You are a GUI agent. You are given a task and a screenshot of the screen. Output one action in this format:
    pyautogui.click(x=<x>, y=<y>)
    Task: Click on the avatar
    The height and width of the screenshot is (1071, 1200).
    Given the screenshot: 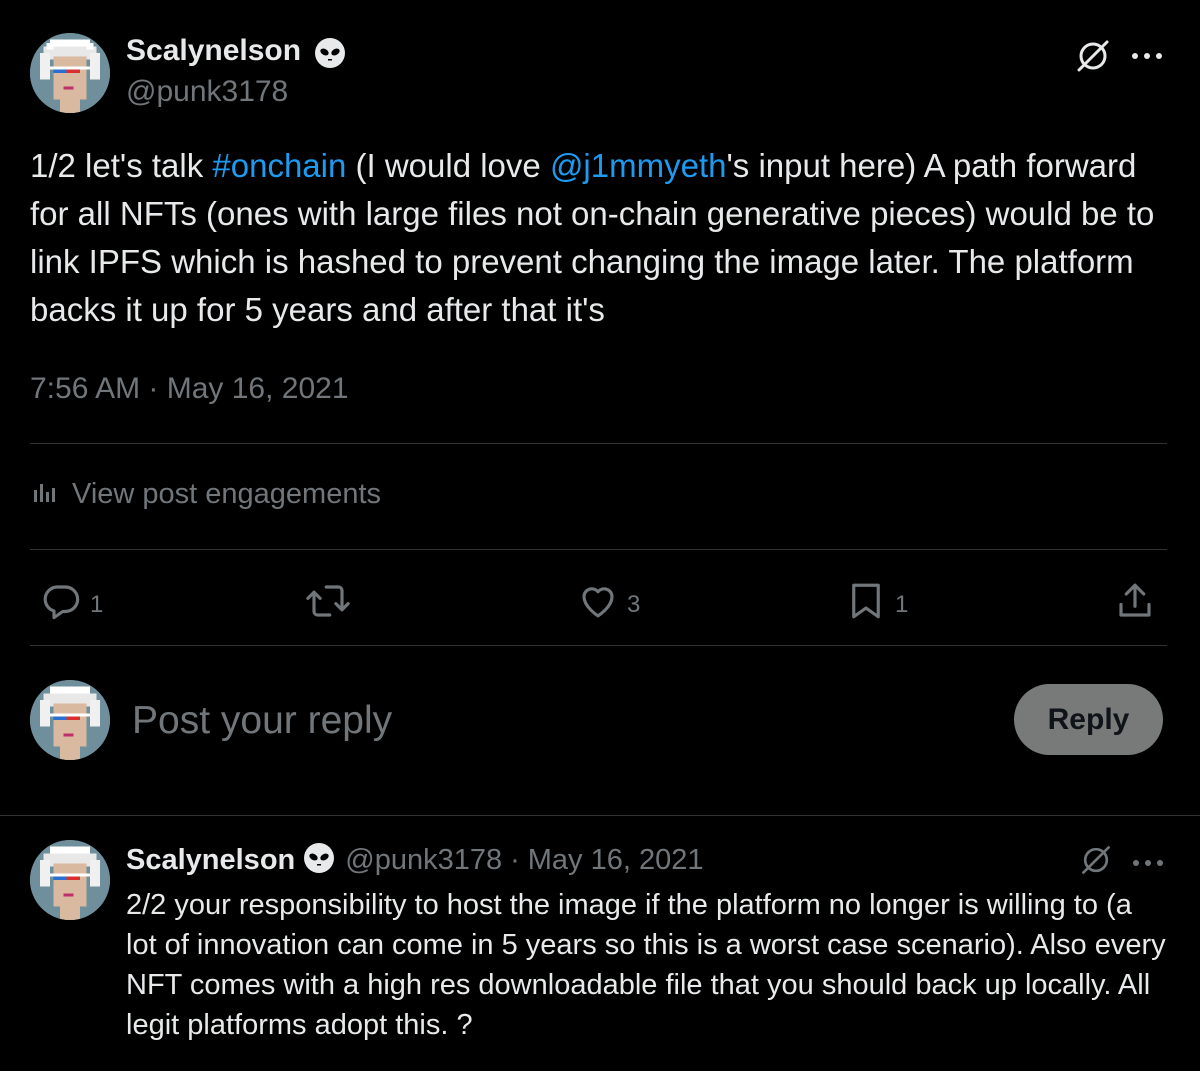 What is the action you would take?
    pyautogui.click(x=70, y=73)
    